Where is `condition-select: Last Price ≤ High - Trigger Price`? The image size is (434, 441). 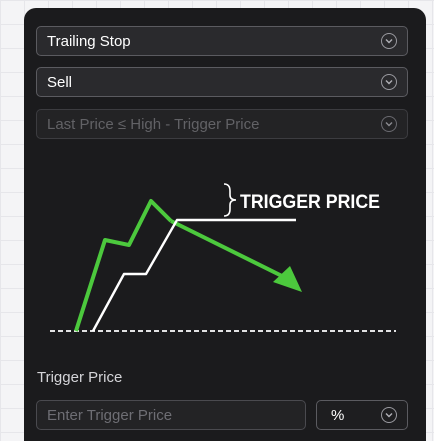 condition-select: Last Price ≤ High - Trigger Price is located at coordinates (222, 124).